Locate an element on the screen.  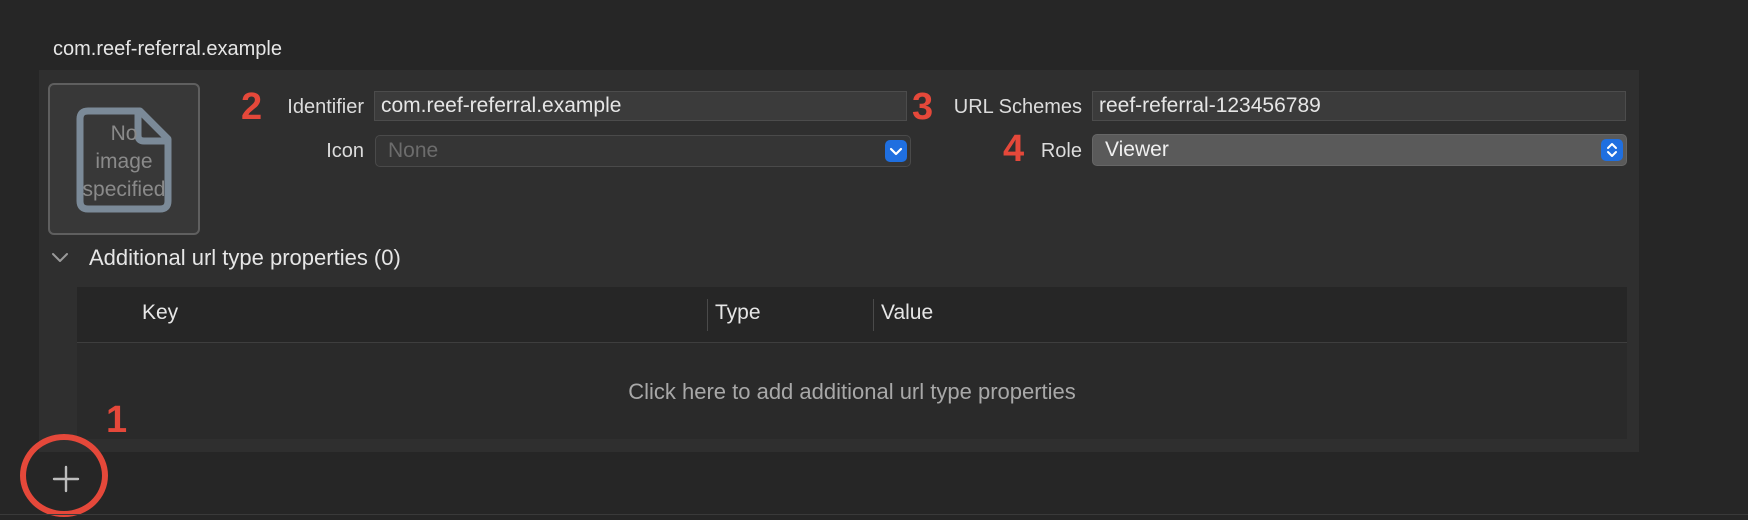
no-image-placeholder: No image specified is located at coordinates (124, 162).